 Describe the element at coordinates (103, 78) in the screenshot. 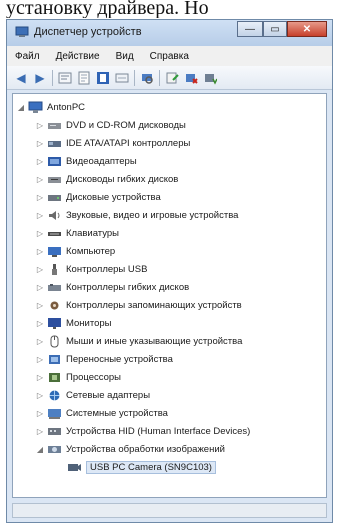

I see `help-icon` at that location.